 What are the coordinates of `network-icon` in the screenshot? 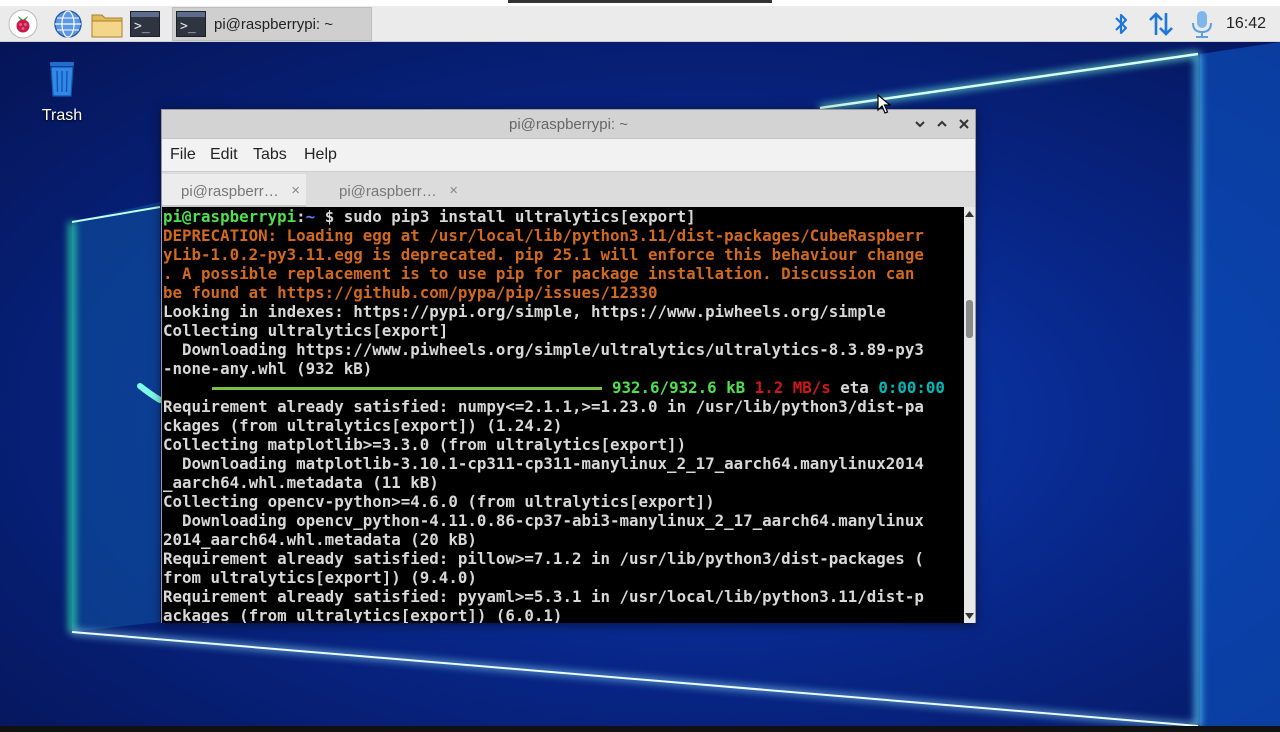 It's located at (1161, 24).